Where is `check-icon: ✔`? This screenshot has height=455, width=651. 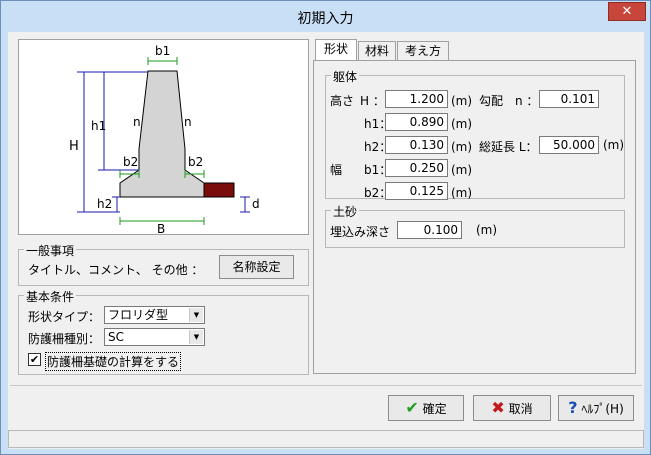
check-icon: ✔ is located at coordinates (412, 407).